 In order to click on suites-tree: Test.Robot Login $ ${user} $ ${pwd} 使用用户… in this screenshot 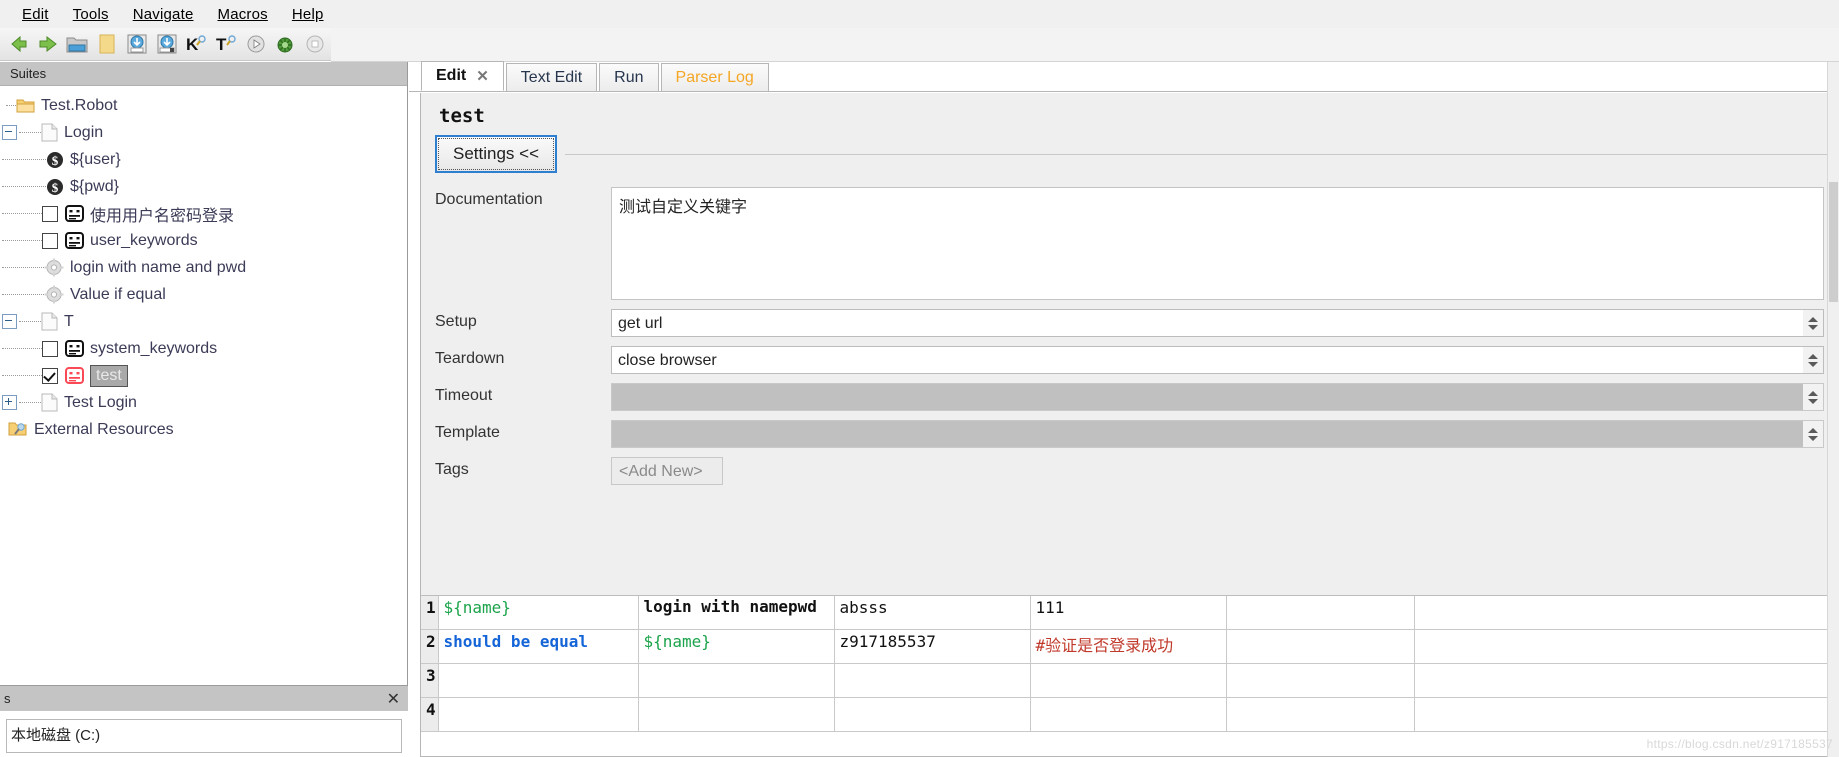, I will do `click(203, 264)`.